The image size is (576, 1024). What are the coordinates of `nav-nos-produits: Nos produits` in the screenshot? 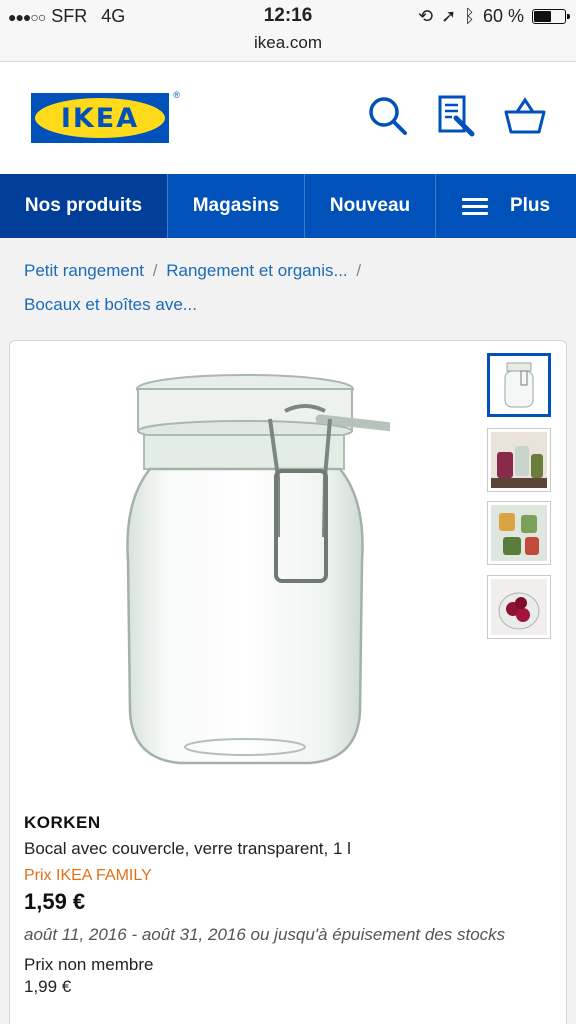 It's located at (84, 206).